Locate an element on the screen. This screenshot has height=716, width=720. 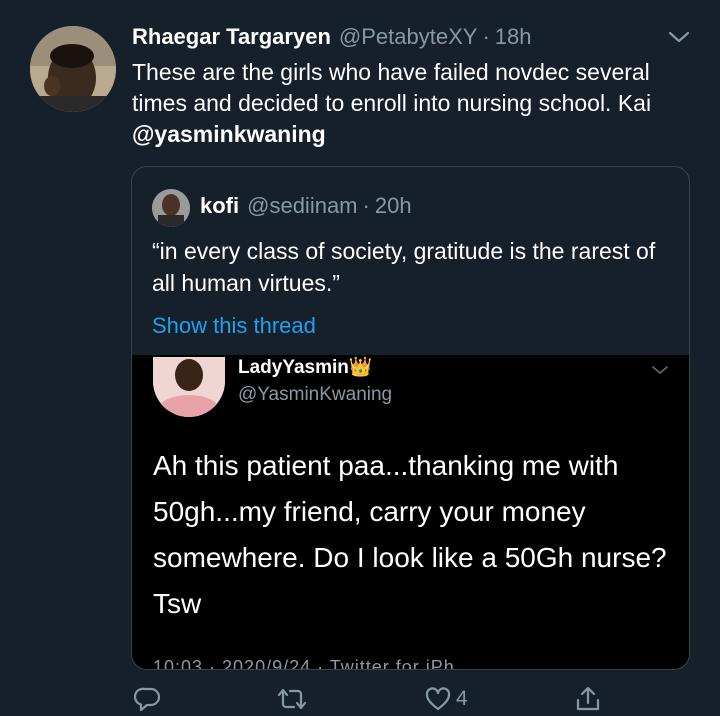
tweet-time: 18h is located at coordinates (513, 37).